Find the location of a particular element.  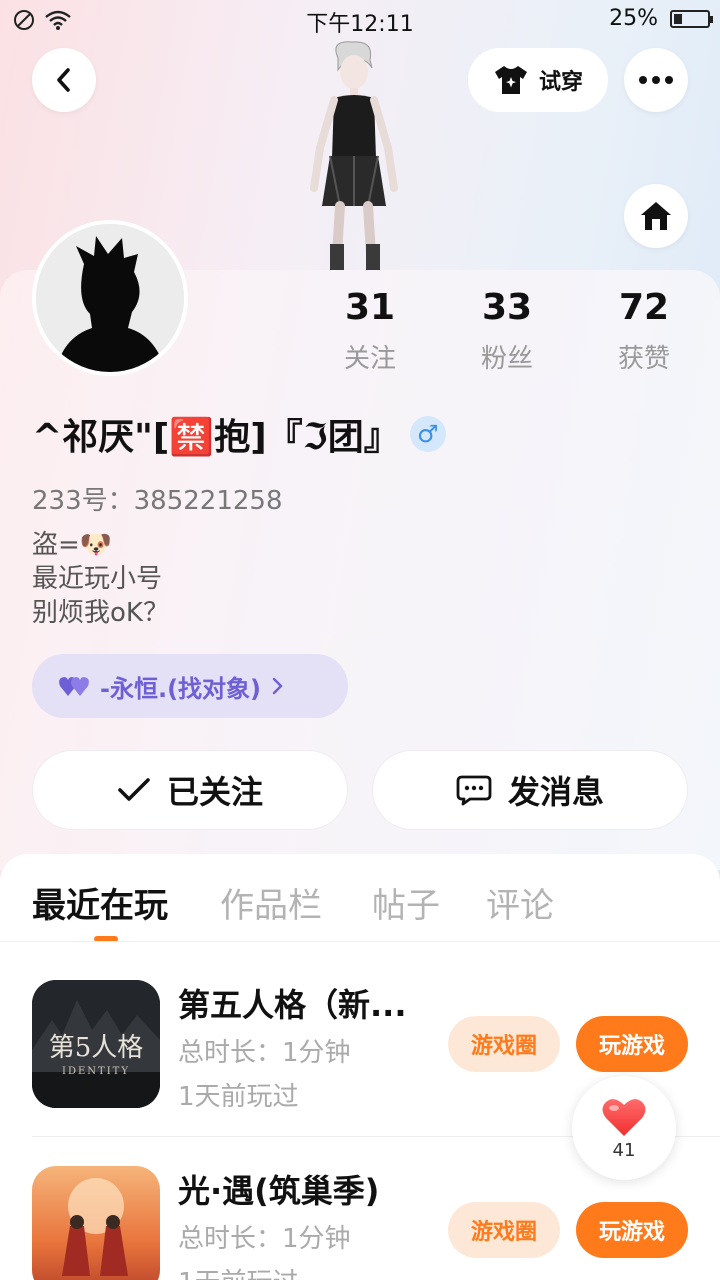

nickname-row: ^祁厌"⁥[🈲抱]『ℑ团』 ♂ is located at coordinates (239, 434).